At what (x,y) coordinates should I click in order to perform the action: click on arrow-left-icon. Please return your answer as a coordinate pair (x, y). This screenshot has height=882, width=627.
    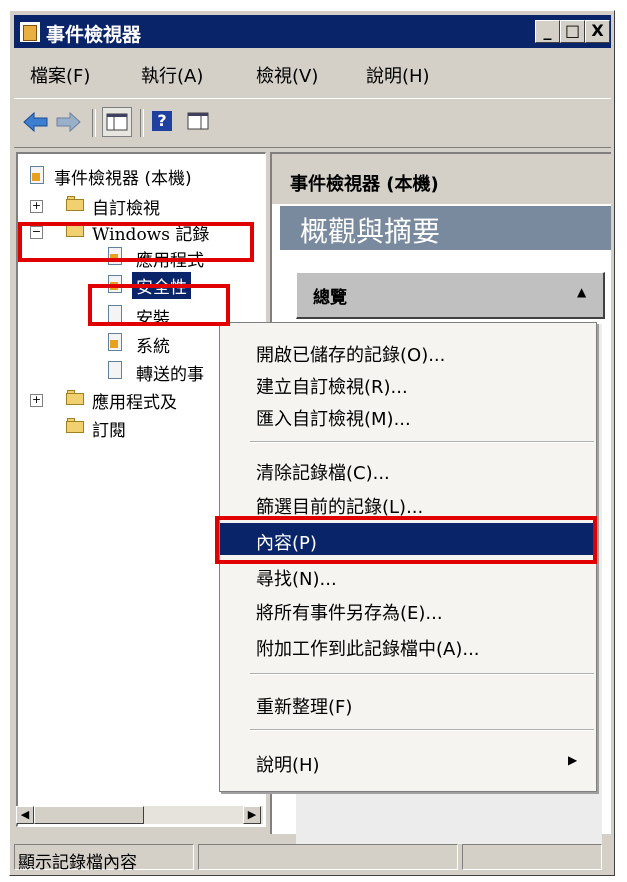
    Looking at the image, I should click on (35, 122).